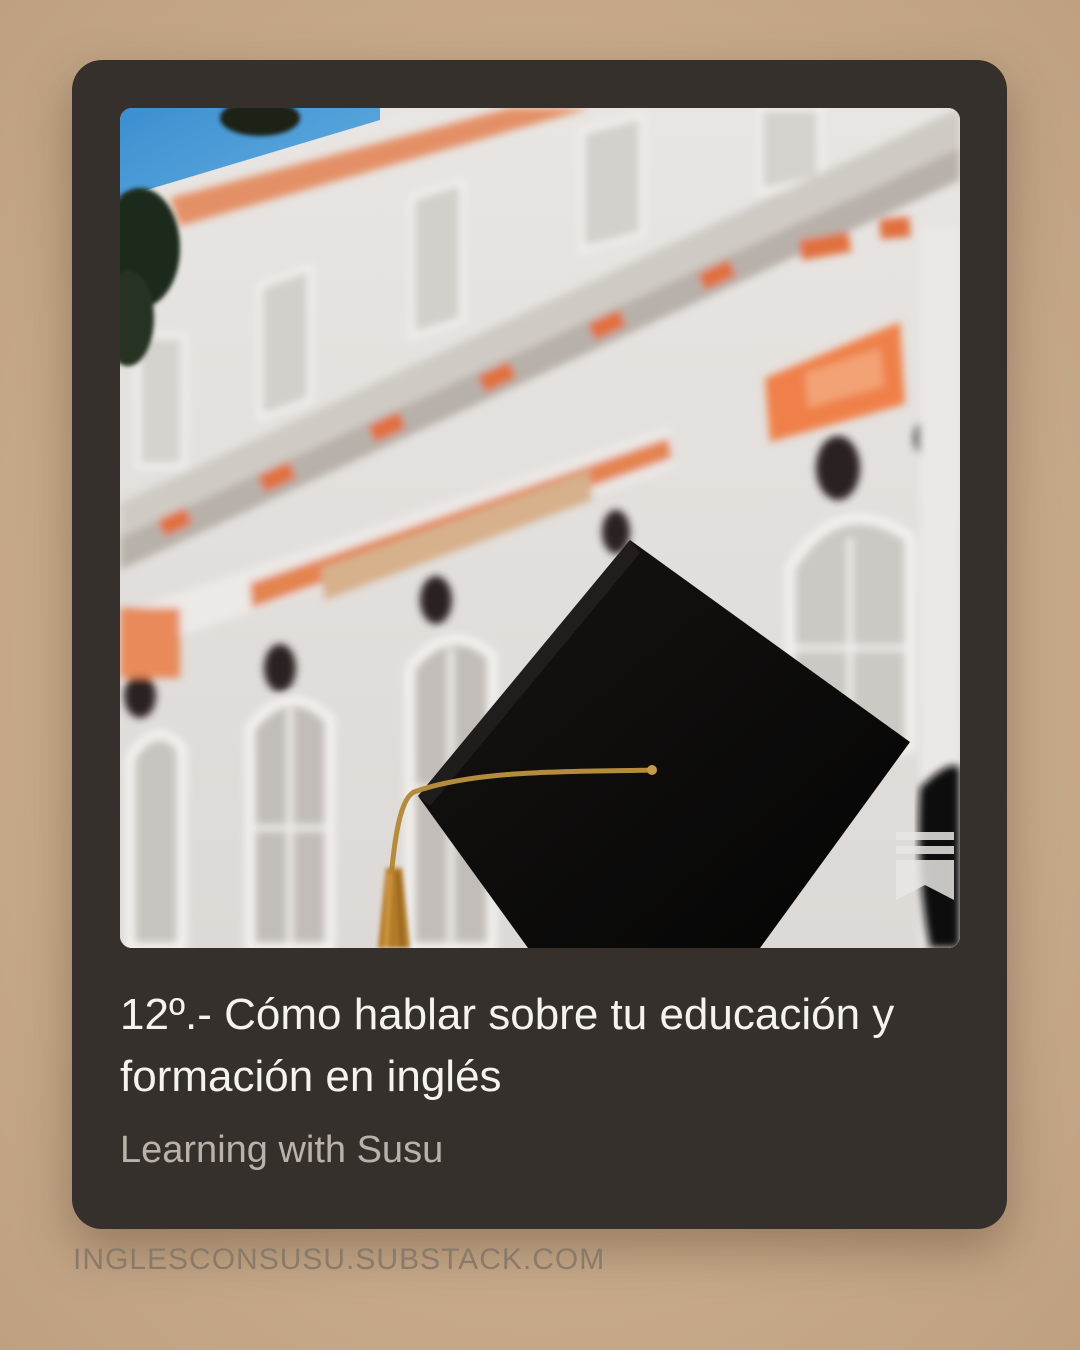 This screenshot has height=1350, width=1080. What do you see at coordinates (281, 1150) in the screenshot?
I see `publication-name: Learning with Susu` at bounding box center [281, 1150].